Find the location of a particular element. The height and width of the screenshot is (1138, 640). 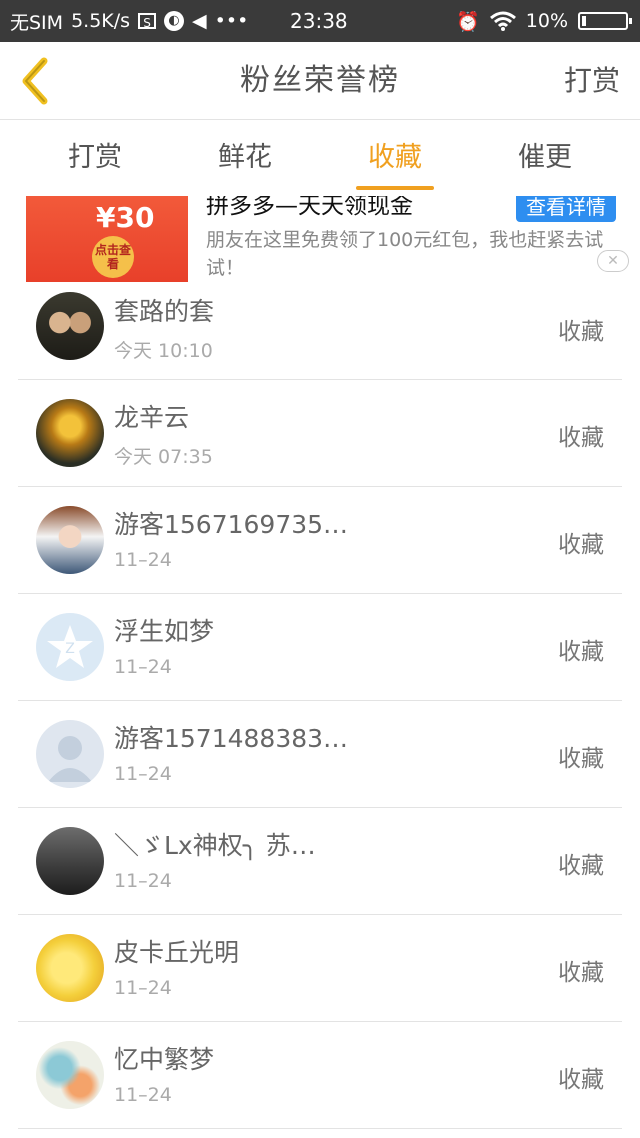

list-item: 套路的套 今天 10:10 收藏 is located at coordinates (320, 327).